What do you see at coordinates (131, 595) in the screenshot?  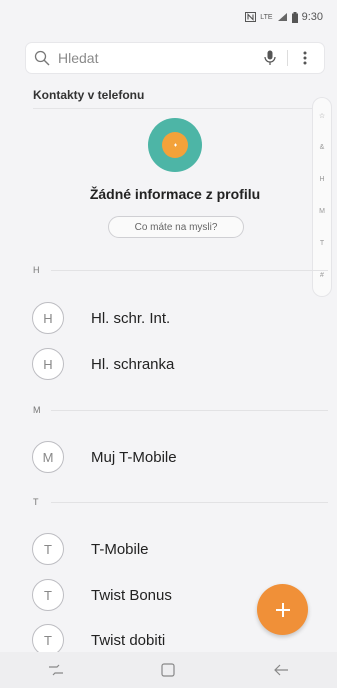 I see `contact-name: Twist Bonus` at bounding box center [131, 595].